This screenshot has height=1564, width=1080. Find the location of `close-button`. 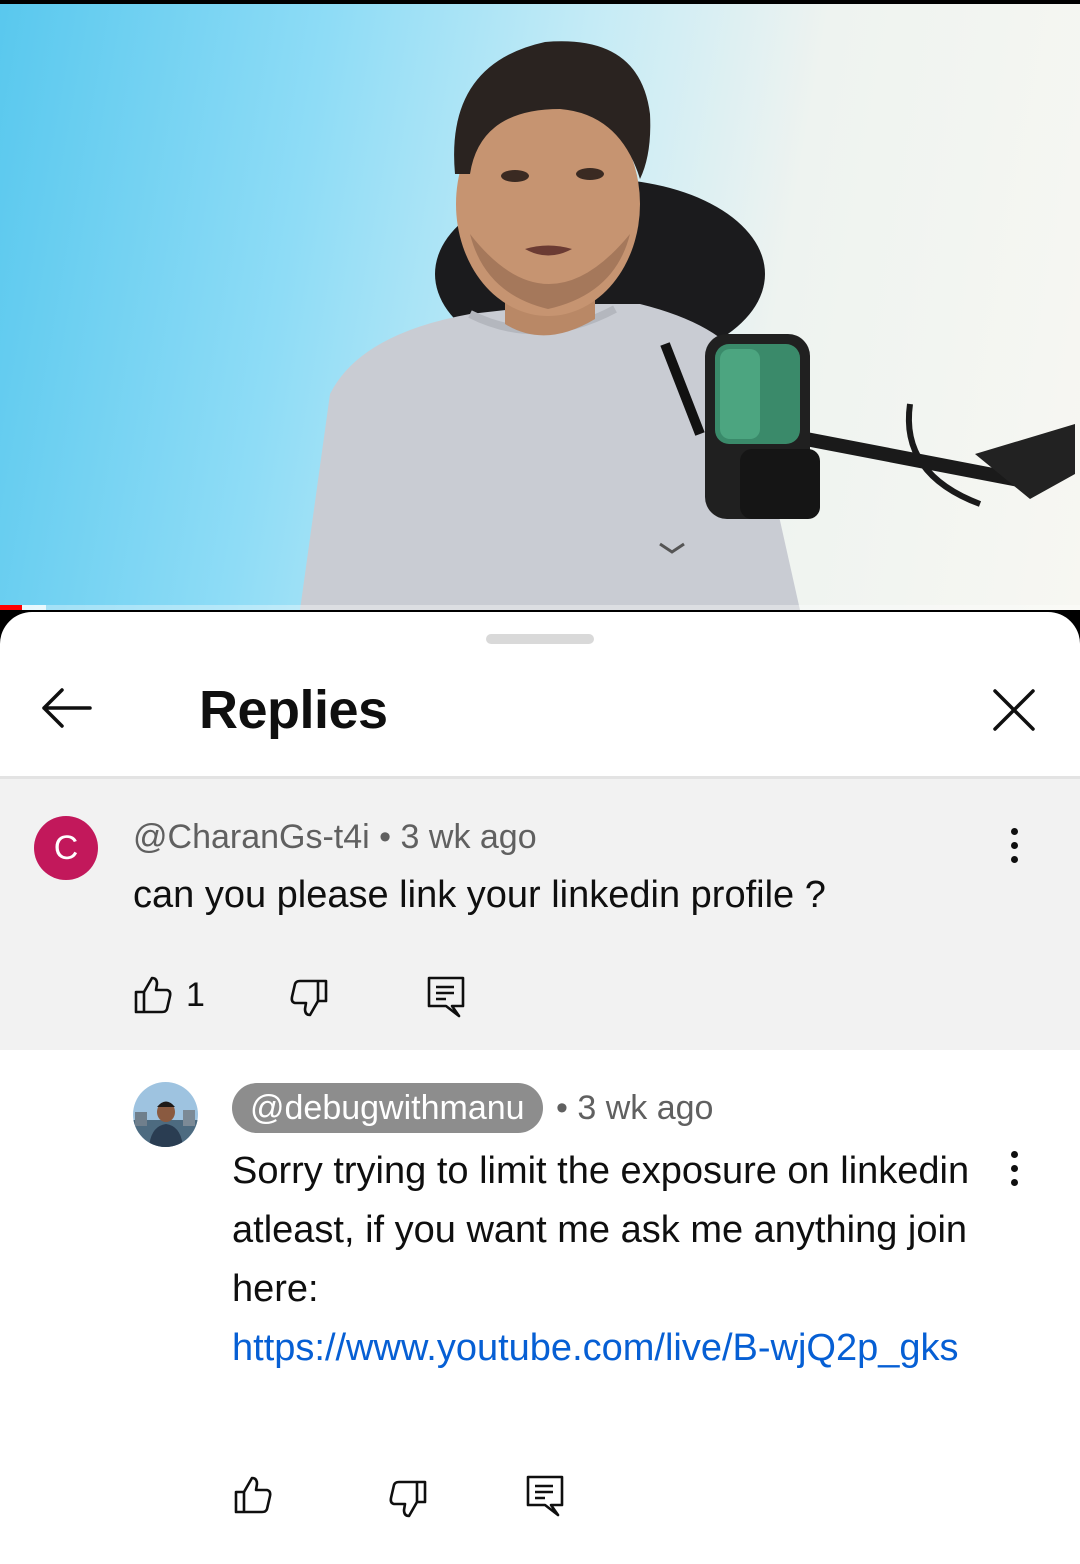

close-button is located at coordinates (1014, 710).